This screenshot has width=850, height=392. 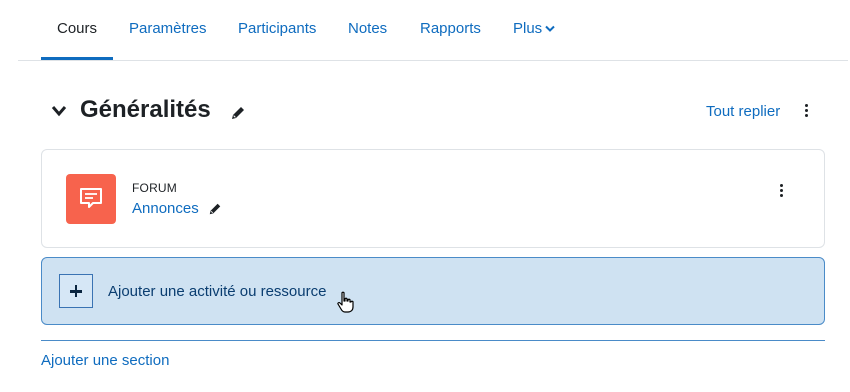 I want to click on tab-parametres: Paramètres, so click(x=168, y=28).